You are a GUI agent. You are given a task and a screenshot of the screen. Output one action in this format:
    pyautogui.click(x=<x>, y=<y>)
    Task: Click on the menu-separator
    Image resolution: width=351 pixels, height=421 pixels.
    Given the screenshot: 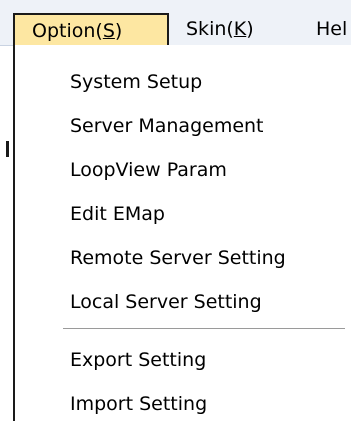 What is the action you would take?
    pyautogui.click(x=204, y=329)
    